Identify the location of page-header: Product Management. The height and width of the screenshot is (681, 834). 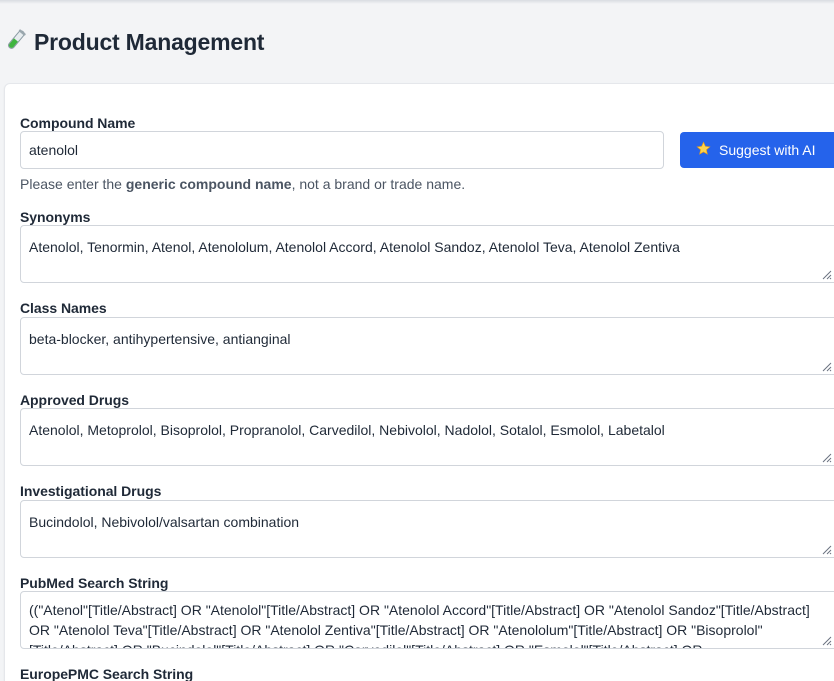
(134, 42).